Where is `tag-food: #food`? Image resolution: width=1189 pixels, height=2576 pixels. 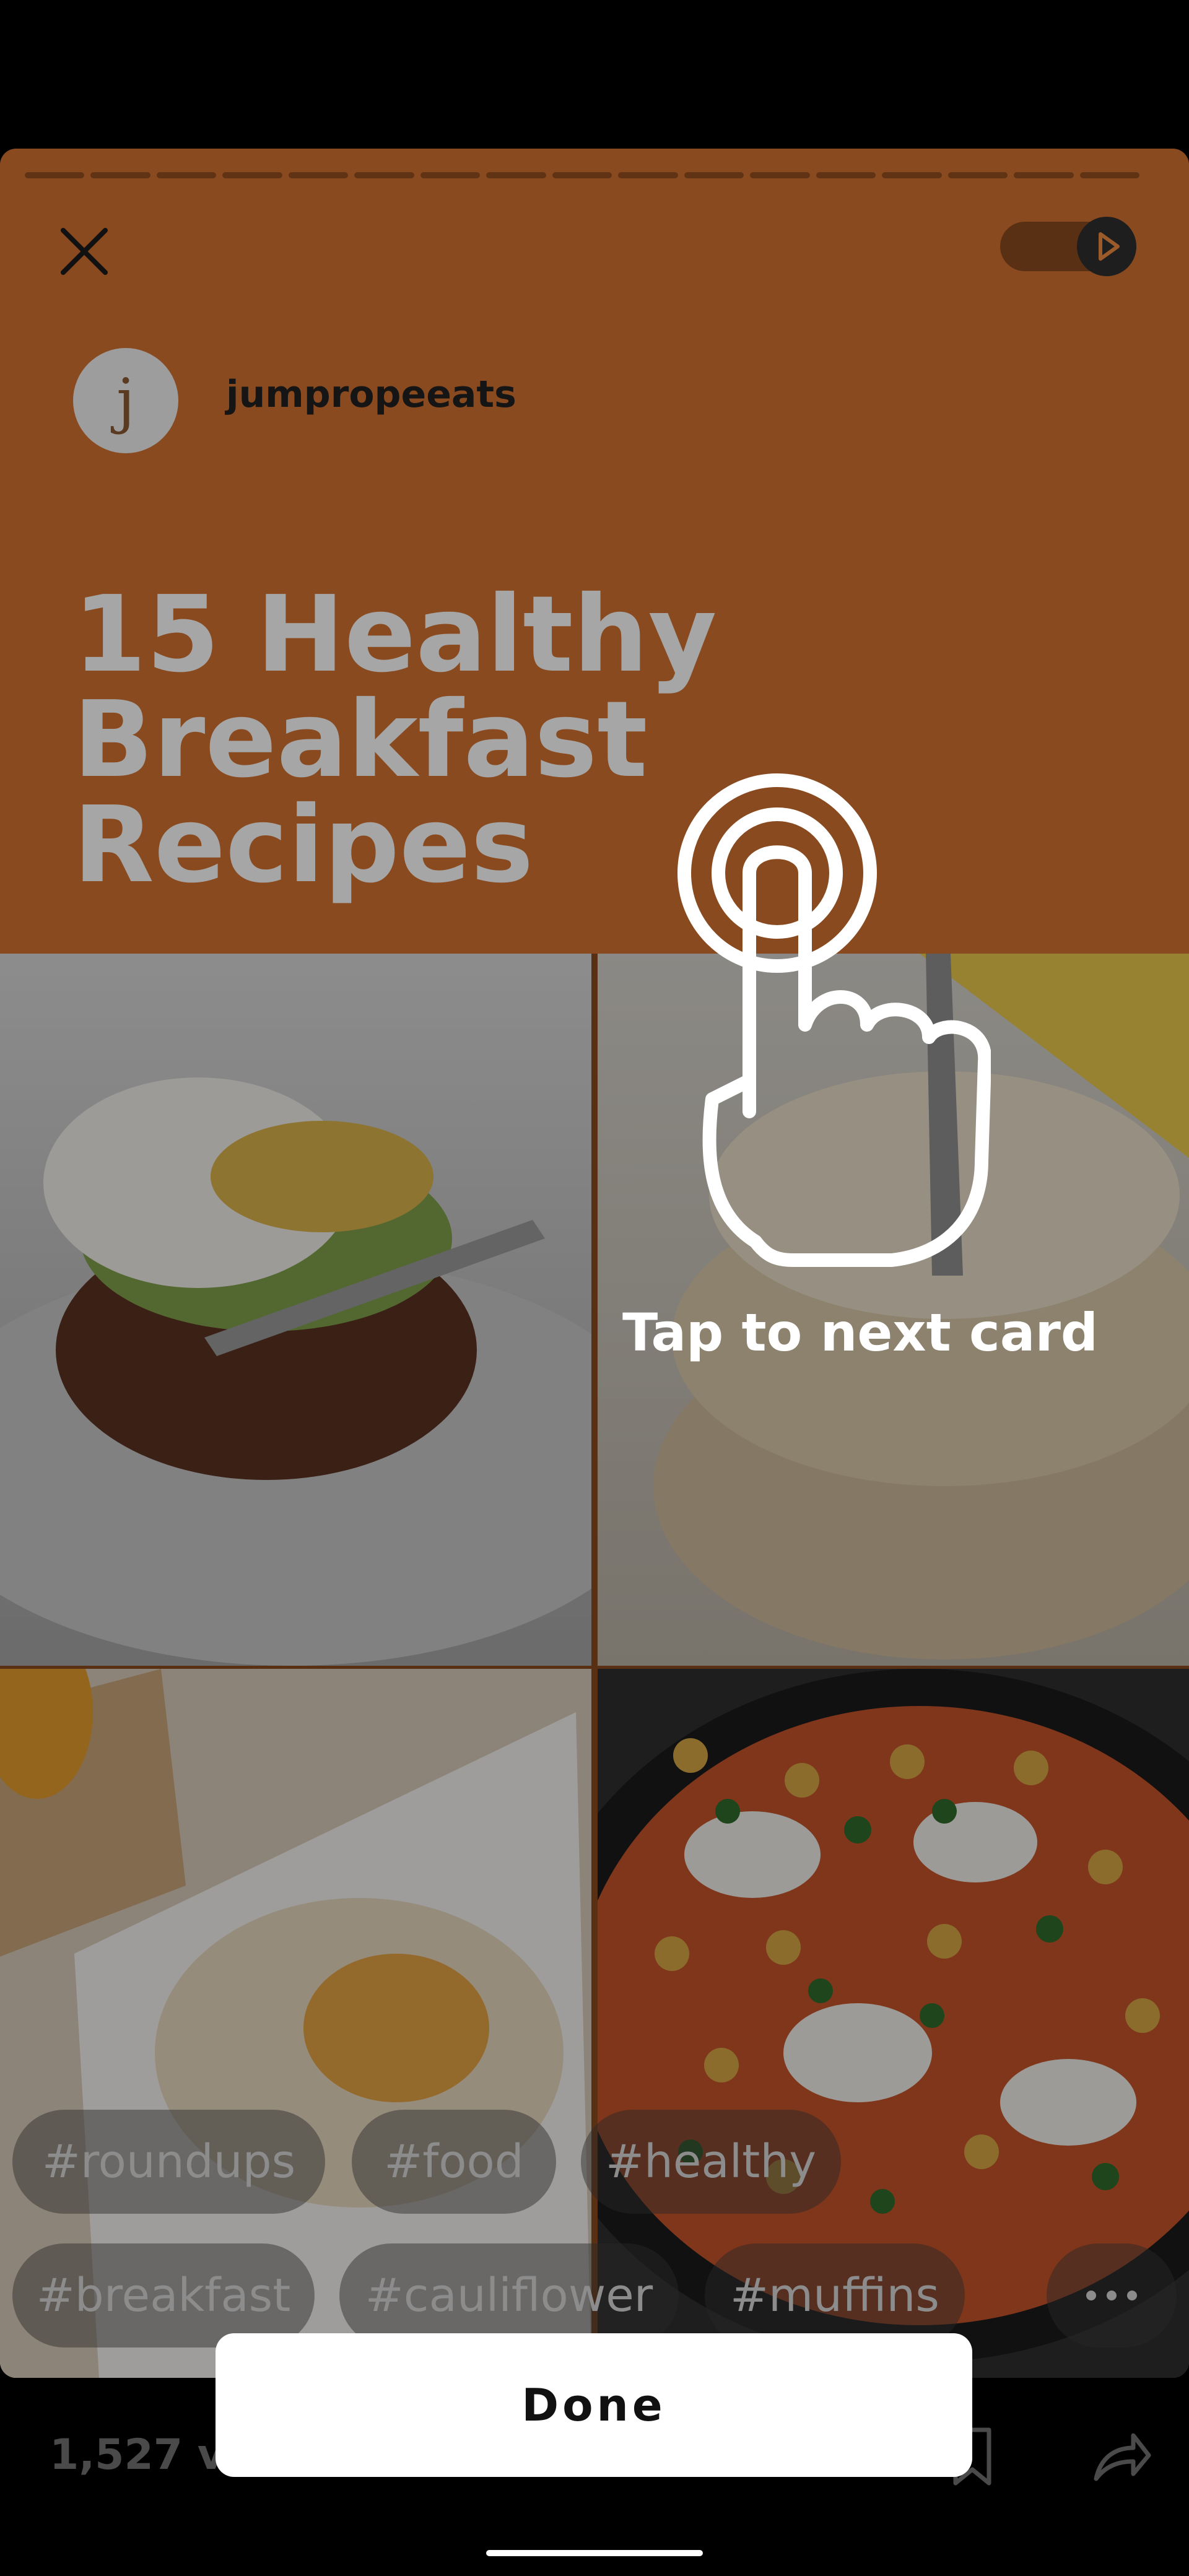
tag-food: #food is located at coordinates (454, 2162).